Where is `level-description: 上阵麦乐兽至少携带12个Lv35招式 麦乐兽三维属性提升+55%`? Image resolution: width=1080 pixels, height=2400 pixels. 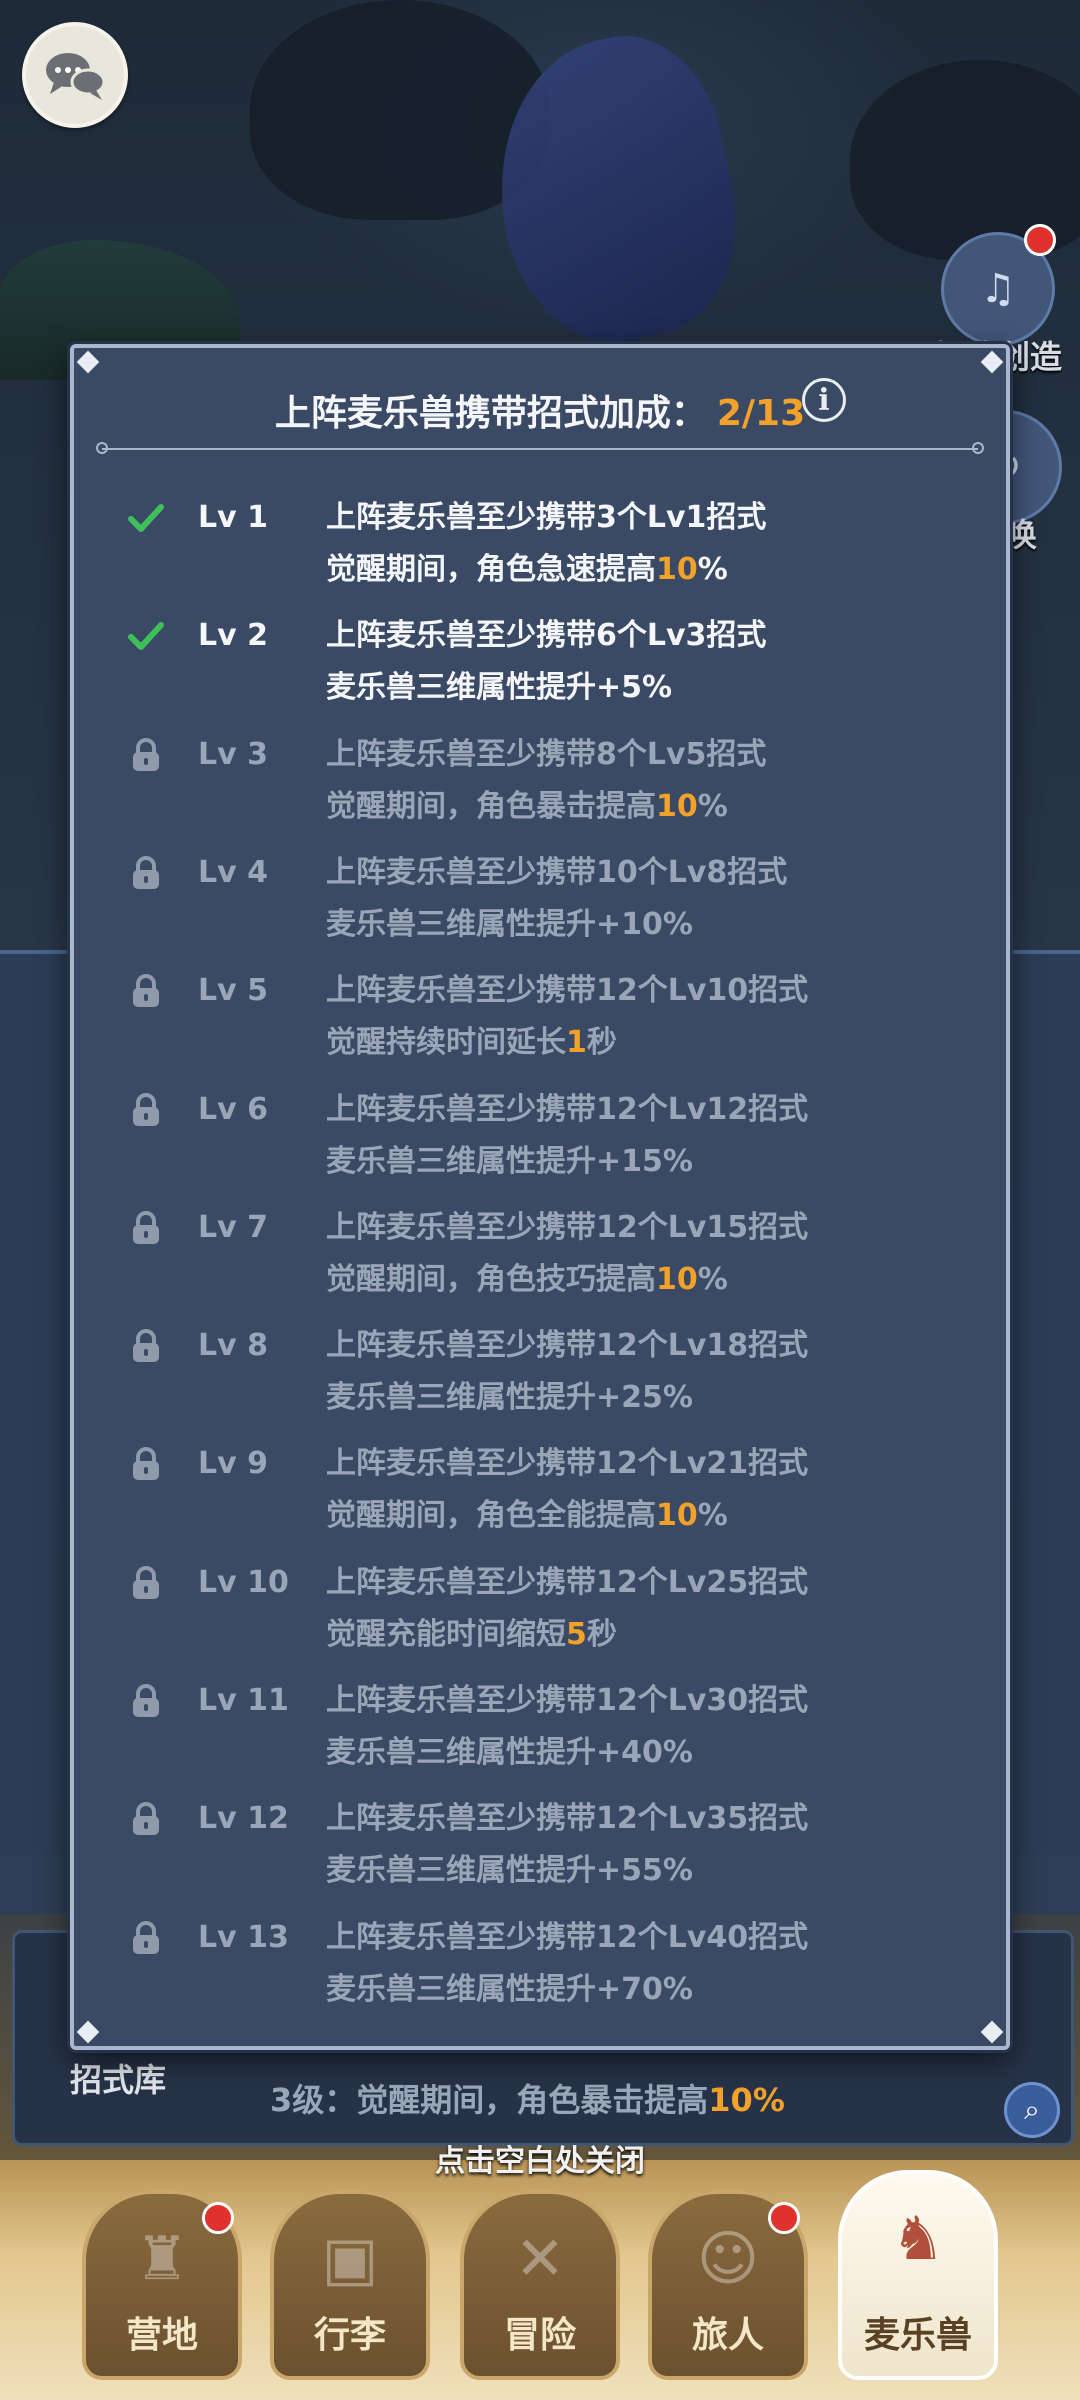 level-description: 上阵麦乐兽至少携带12个Lv35招式 麦乐兽三维属性提升+55% is located at coordinates (567, 1845).